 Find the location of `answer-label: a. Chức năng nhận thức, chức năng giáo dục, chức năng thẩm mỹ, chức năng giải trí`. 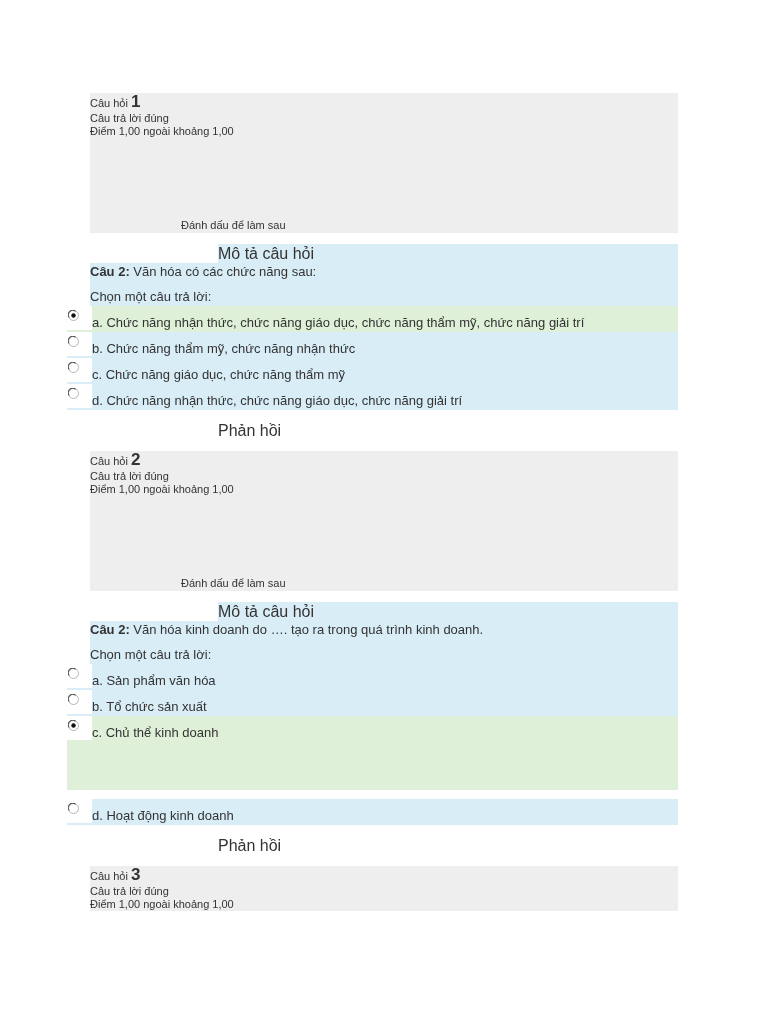

answer-label: a. Chức năng nhận thức, chức năng giáo dục, chức năng thẩm mỹ, chức năng giải trí is located at coordinates (338, 323).